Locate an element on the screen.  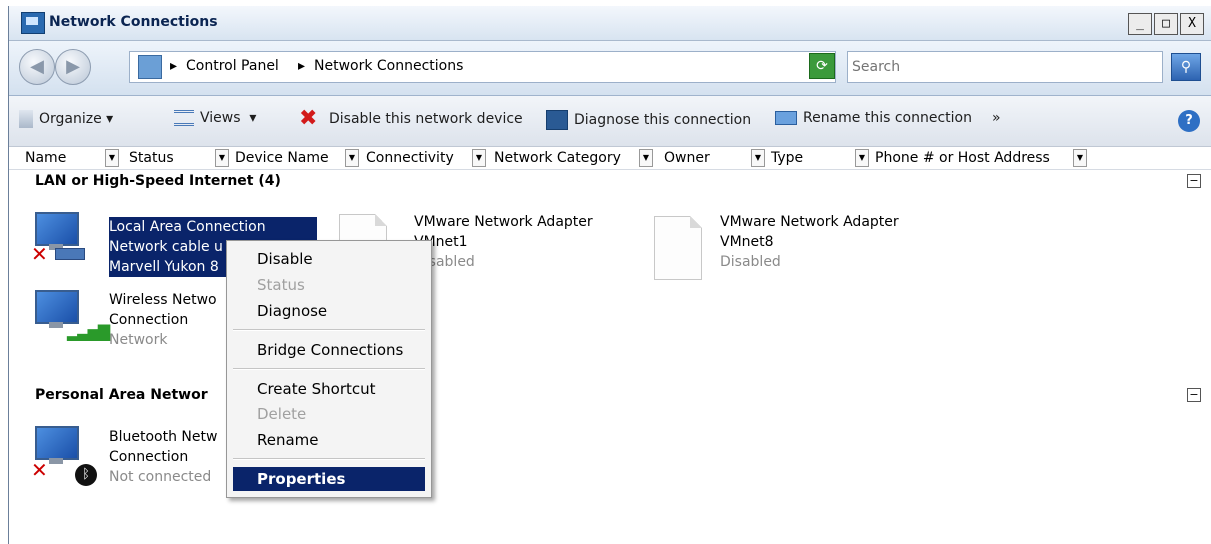
network-cable-icon is located at coordinates (70, 254).